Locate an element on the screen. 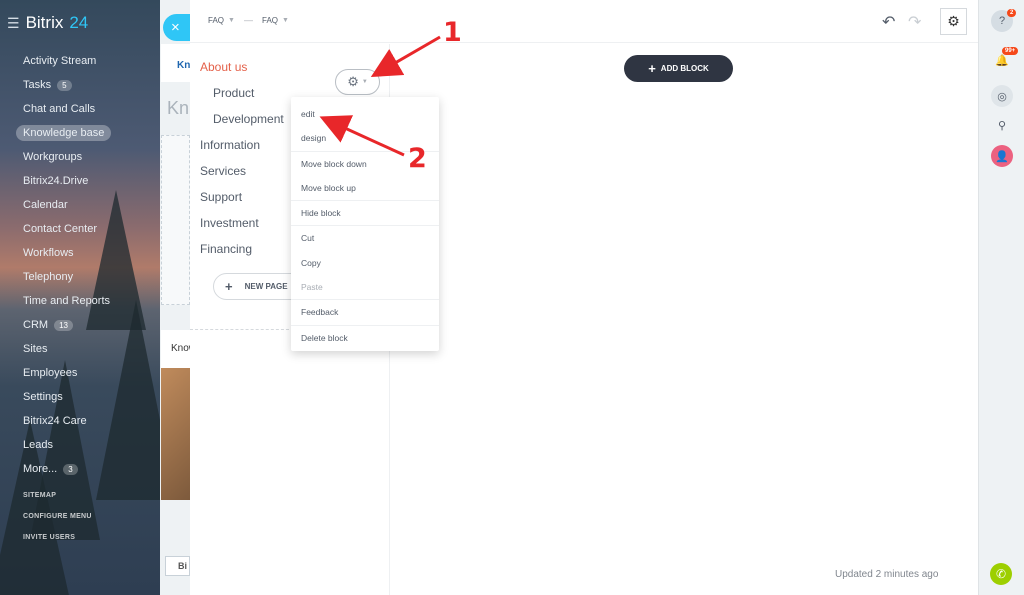  sidebar-item-leads: Leads is located at coordinates (67, 445).